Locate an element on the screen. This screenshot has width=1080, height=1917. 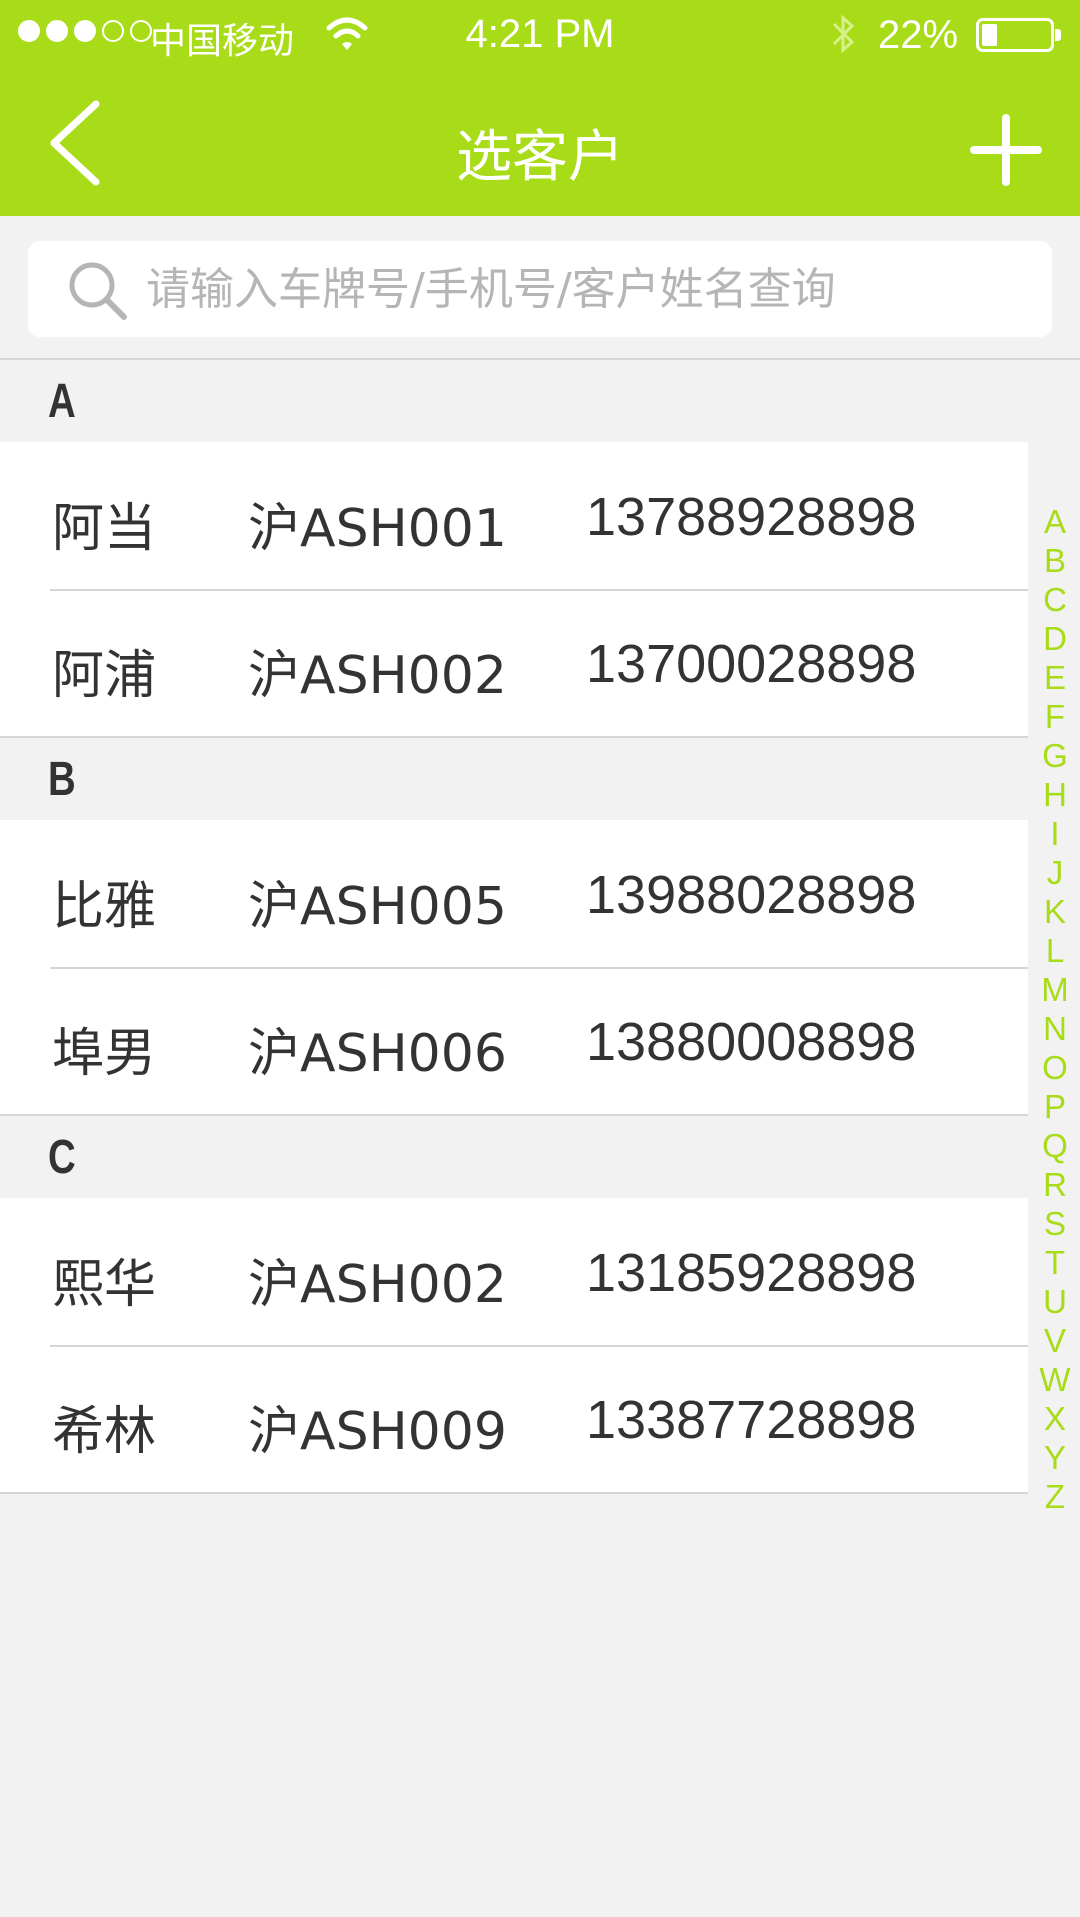
index-letter: T is located at coordinates (1055, 1262).